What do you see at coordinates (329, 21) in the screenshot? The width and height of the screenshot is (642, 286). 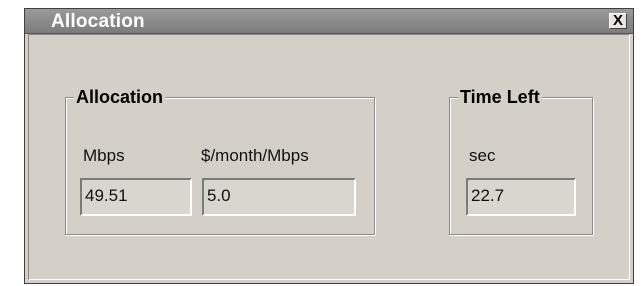 I see `title-bar: Allocation X` at bounding box center [329, 21].